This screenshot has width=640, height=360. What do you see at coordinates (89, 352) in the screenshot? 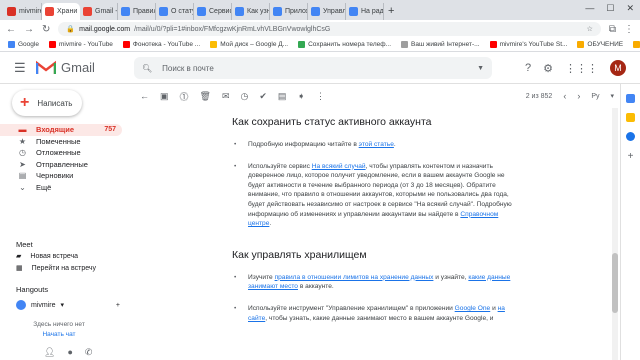
I see `phone-icon: ✆` at bounding box center [89, 352].